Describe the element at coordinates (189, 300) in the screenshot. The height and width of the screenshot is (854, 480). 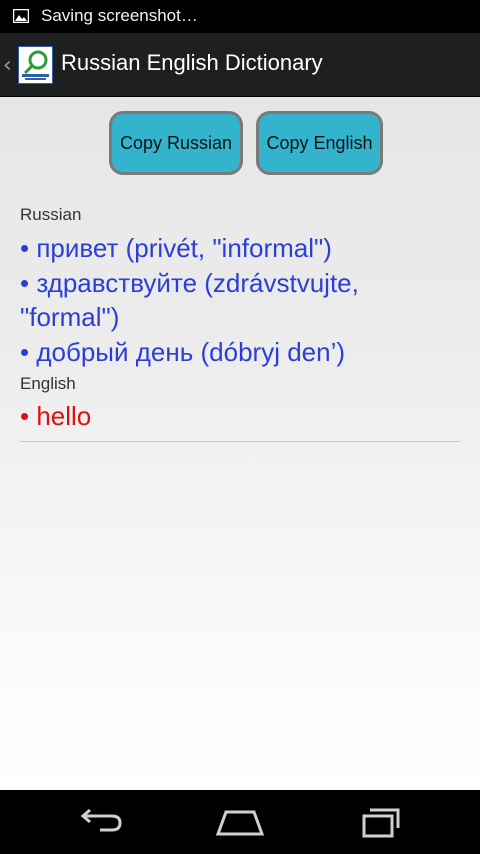
I see `russian-entry: • здравствуйте (zdrávstvujte, "formal")` at that location.